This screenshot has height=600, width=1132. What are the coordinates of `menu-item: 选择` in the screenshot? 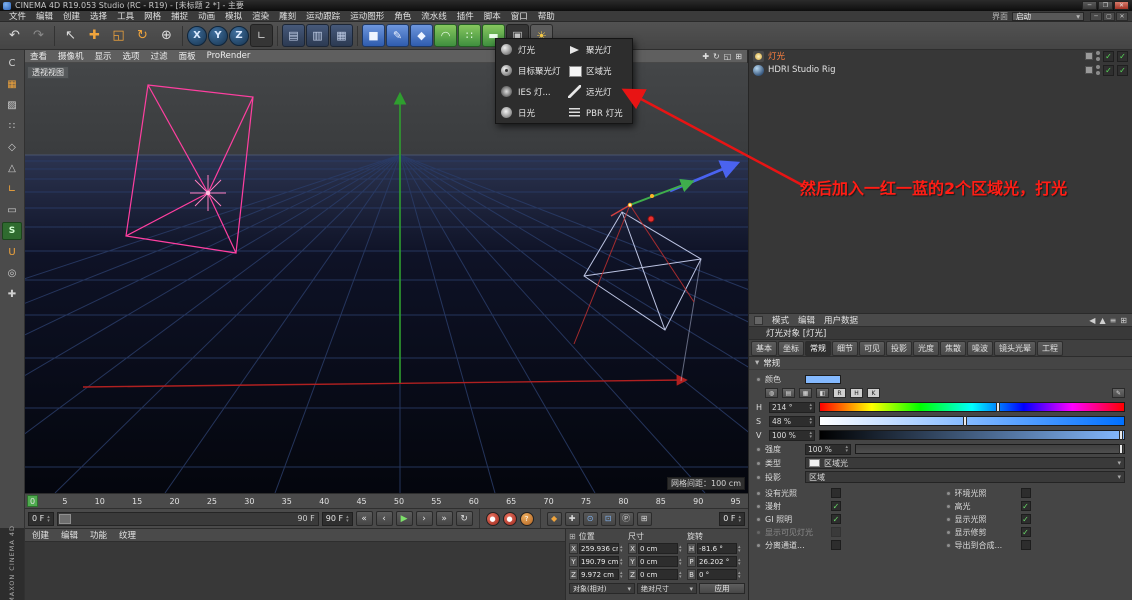 It's located at (98, 16).